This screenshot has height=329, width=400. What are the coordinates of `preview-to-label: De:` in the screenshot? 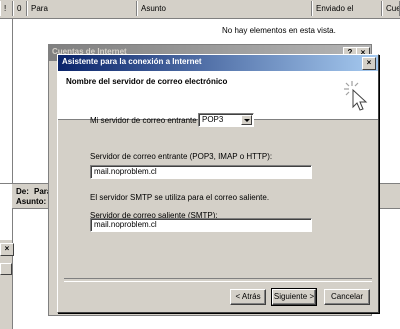 It's located at (22, 191).